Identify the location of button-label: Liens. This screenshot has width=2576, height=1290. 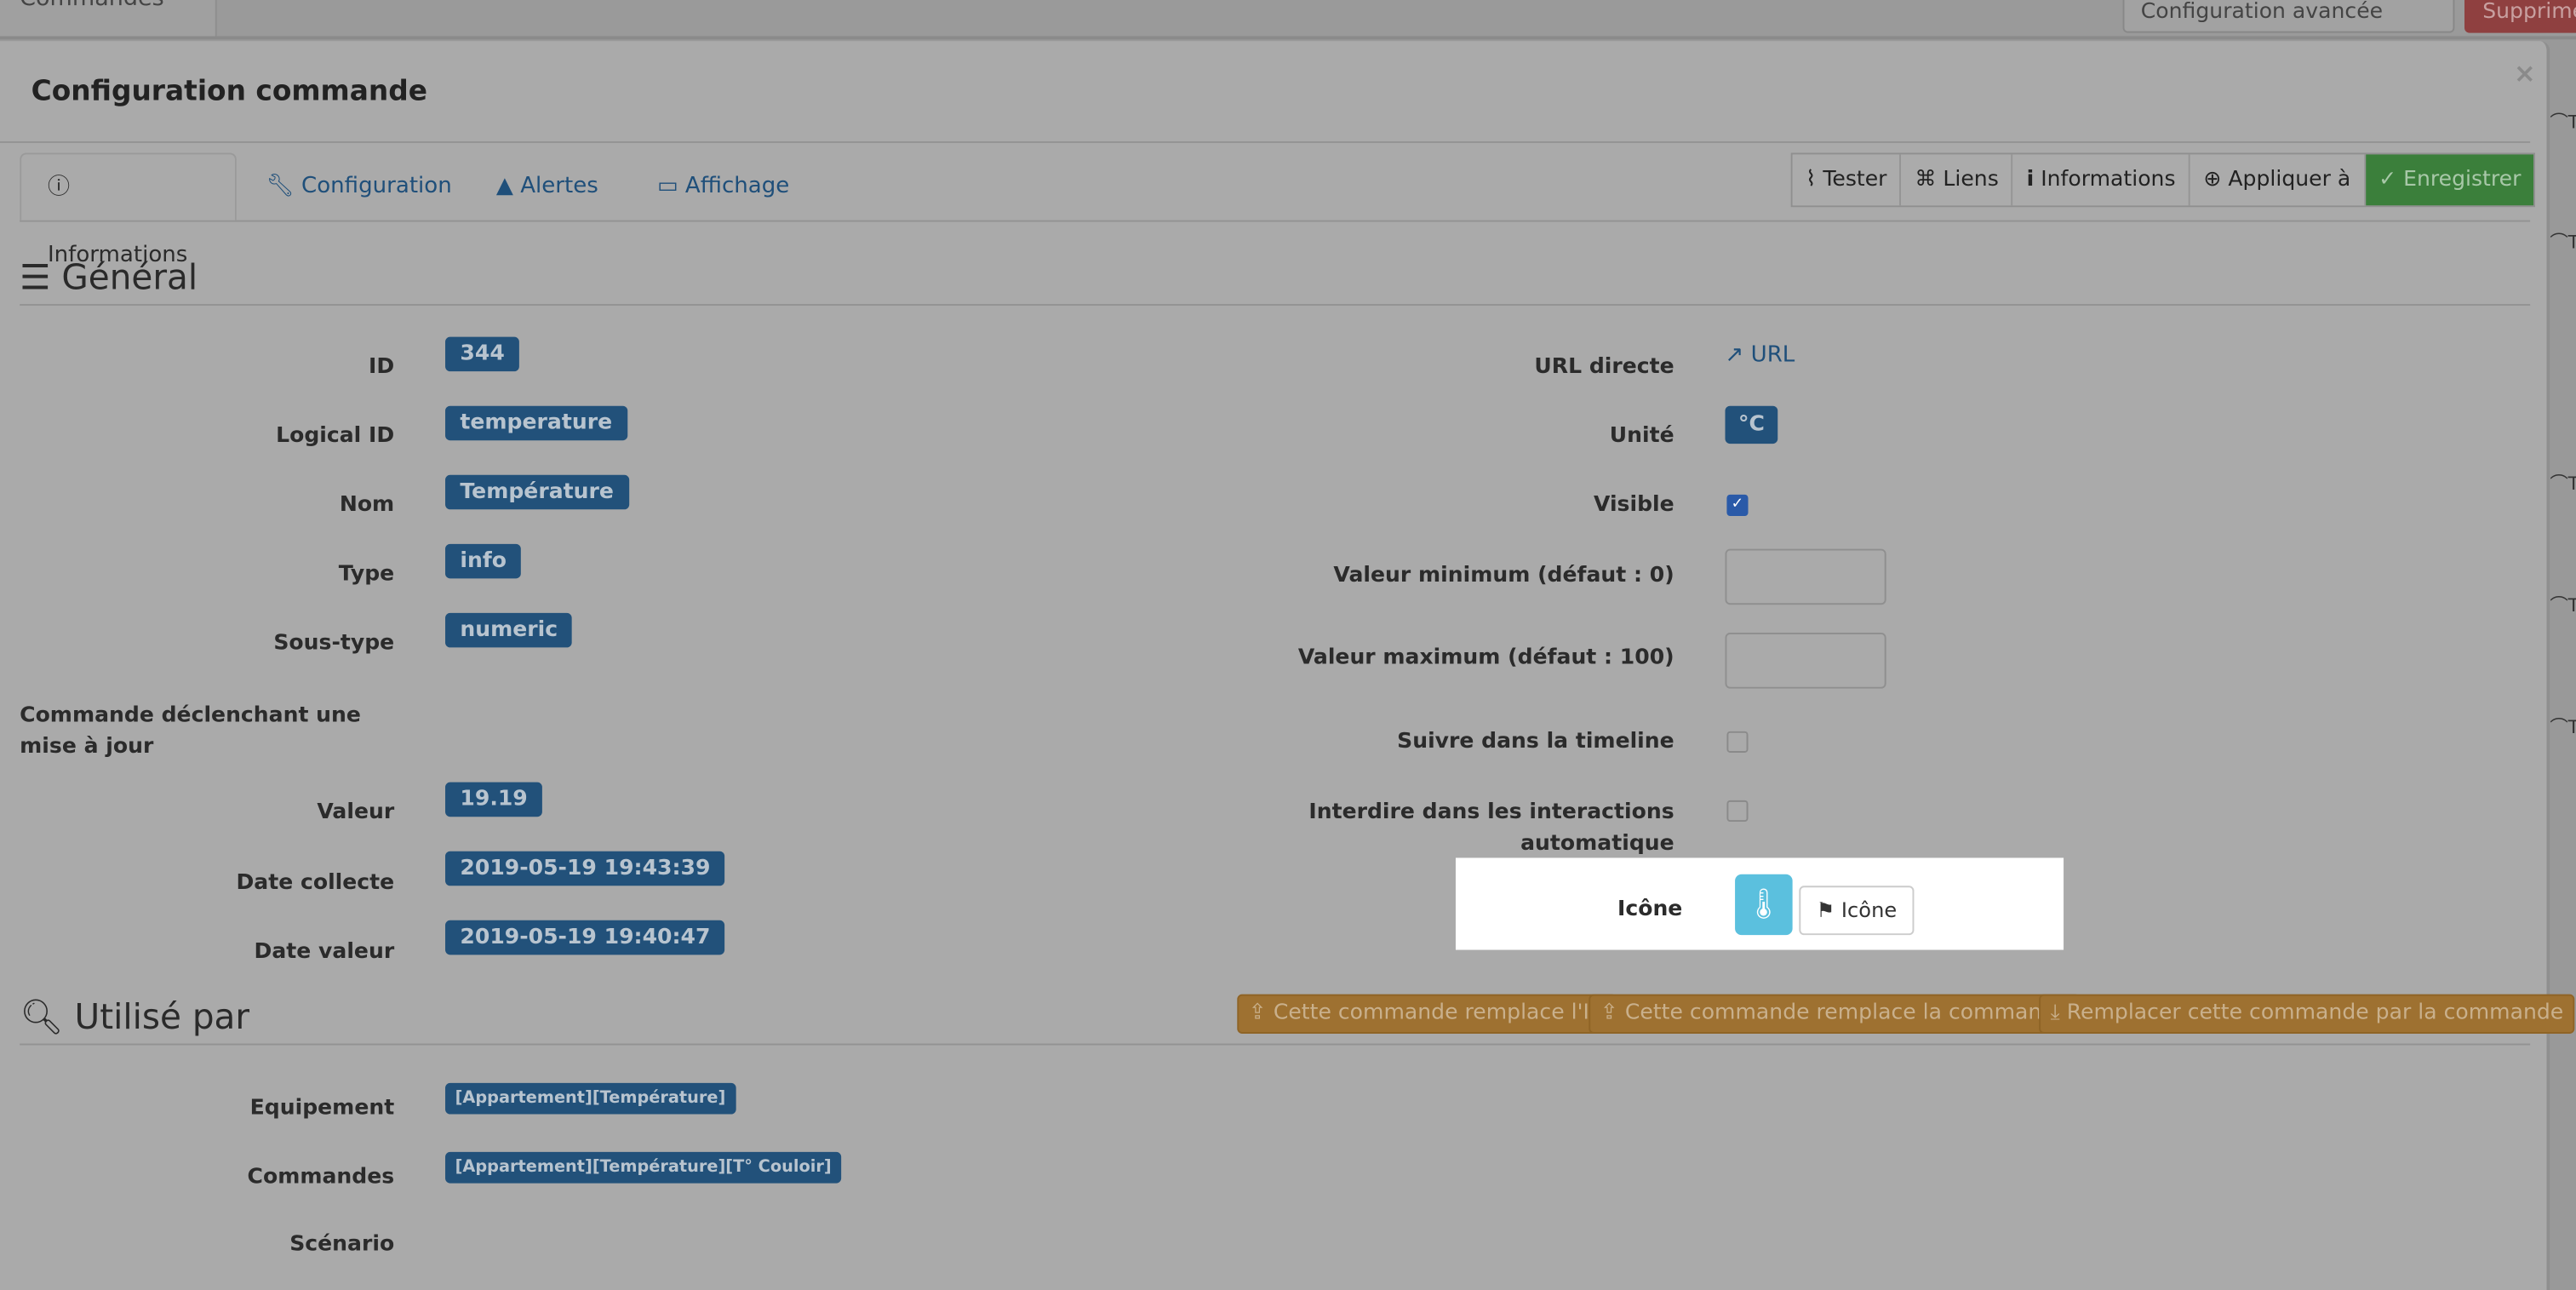
(1971, 179).